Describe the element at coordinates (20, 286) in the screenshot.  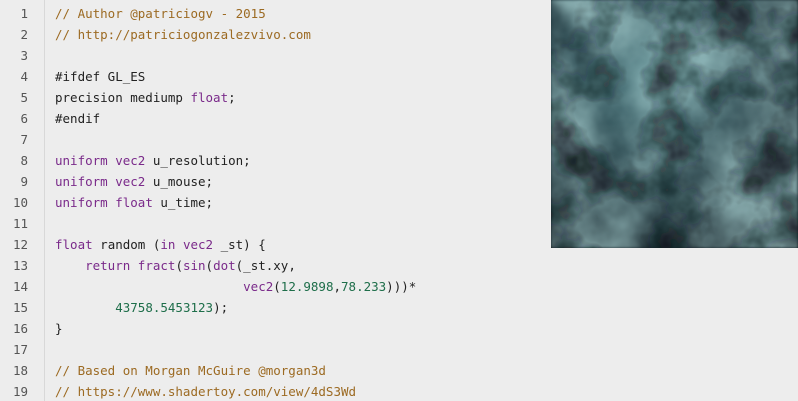
I see `line-number: 14` at that location.